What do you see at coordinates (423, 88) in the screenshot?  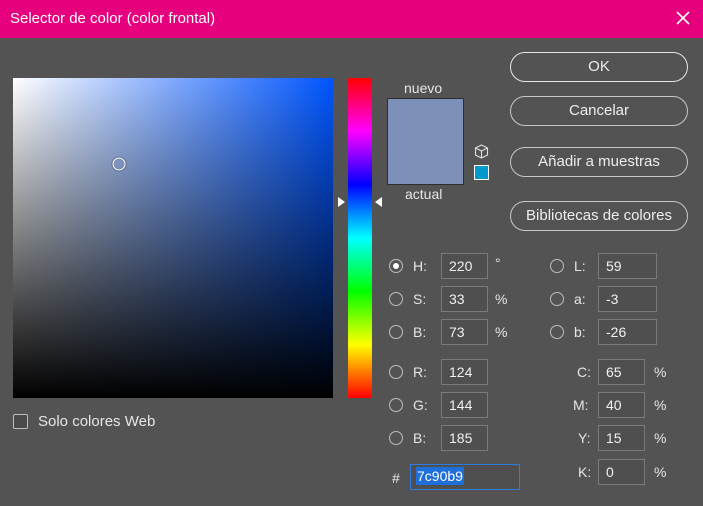 I see `new-color-label: nuevo` at bounding box center [423, 88].